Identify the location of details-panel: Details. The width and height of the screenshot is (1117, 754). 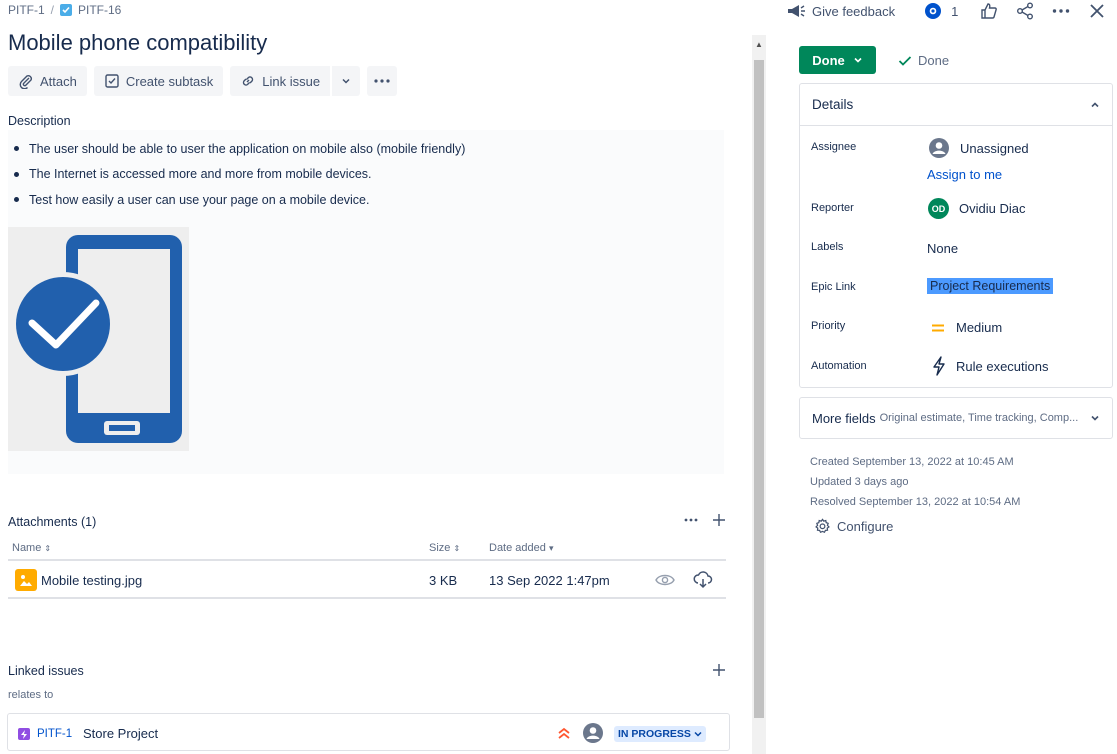
(956, 235).